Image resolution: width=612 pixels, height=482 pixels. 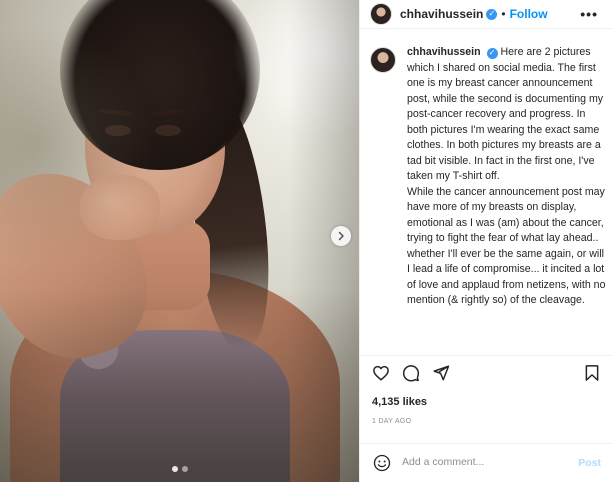 What do you see at coordinates (381, 14) in the screenshot?
I see `avatar` at bounding box center [381, 14].